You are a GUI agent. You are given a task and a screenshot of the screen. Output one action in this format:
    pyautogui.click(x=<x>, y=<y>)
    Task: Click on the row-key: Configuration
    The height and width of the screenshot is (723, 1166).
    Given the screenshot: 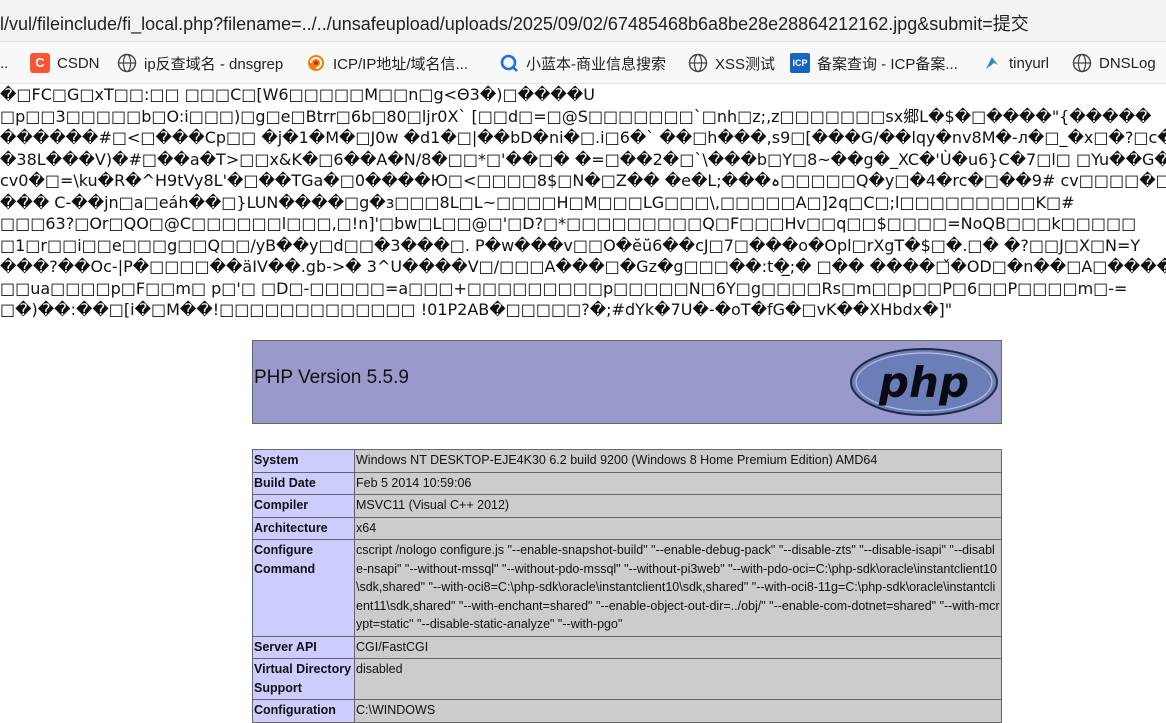 What is the action you would take?
    pyautogui.click(x=303, y=711)
    